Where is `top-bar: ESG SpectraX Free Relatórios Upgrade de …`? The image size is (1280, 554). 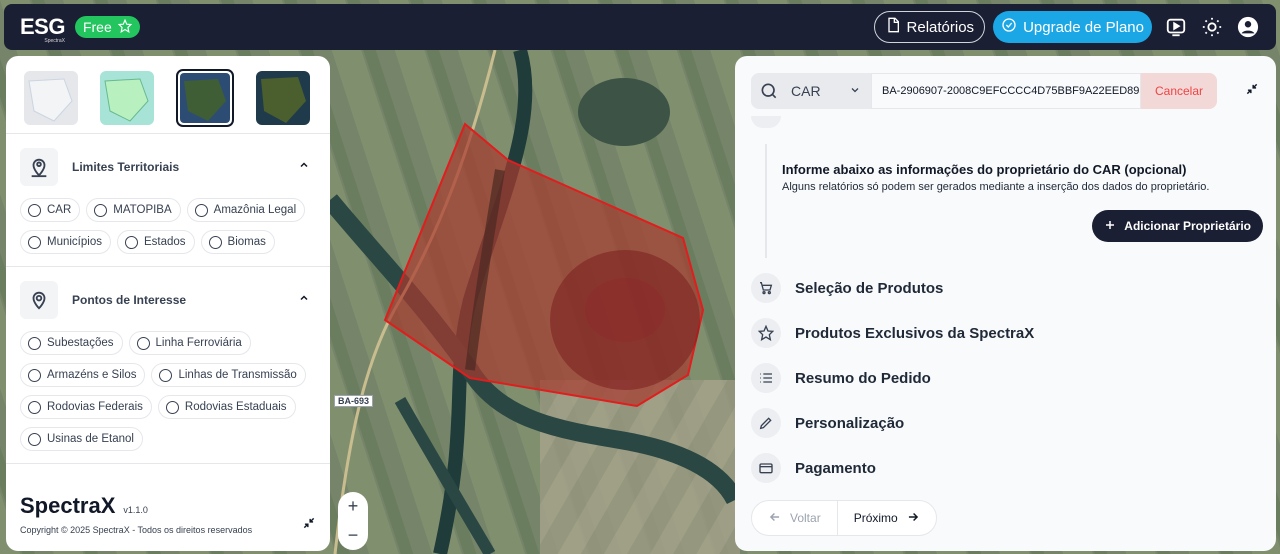
top-bar: ESG SpectraX Free Relatórios Upgrade de … is located at coordinates (640, 27).